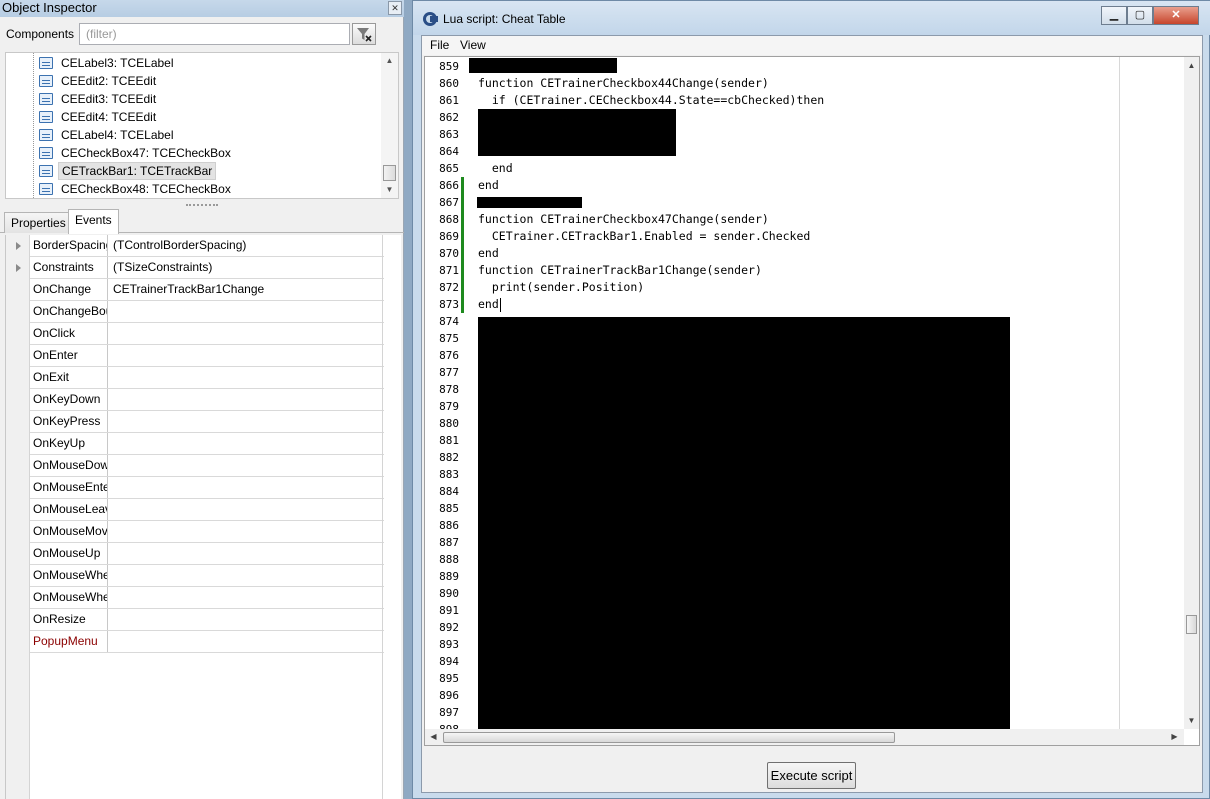 This screenshot has width=1210, height=799. Describe the element at coordinates (207, 532) in the screenshot. I see `event-row: OnMouseMove` at that location.